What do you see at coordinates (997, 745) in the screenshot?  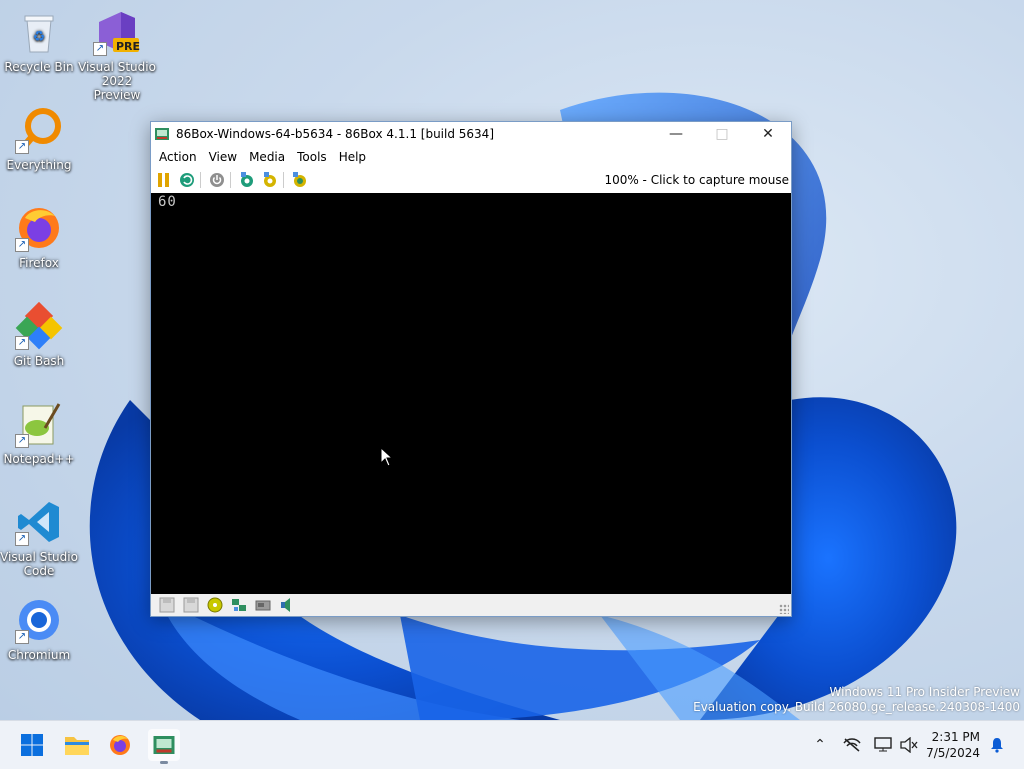 I see `notification-bell-icon` at bounding box center [997, 745].